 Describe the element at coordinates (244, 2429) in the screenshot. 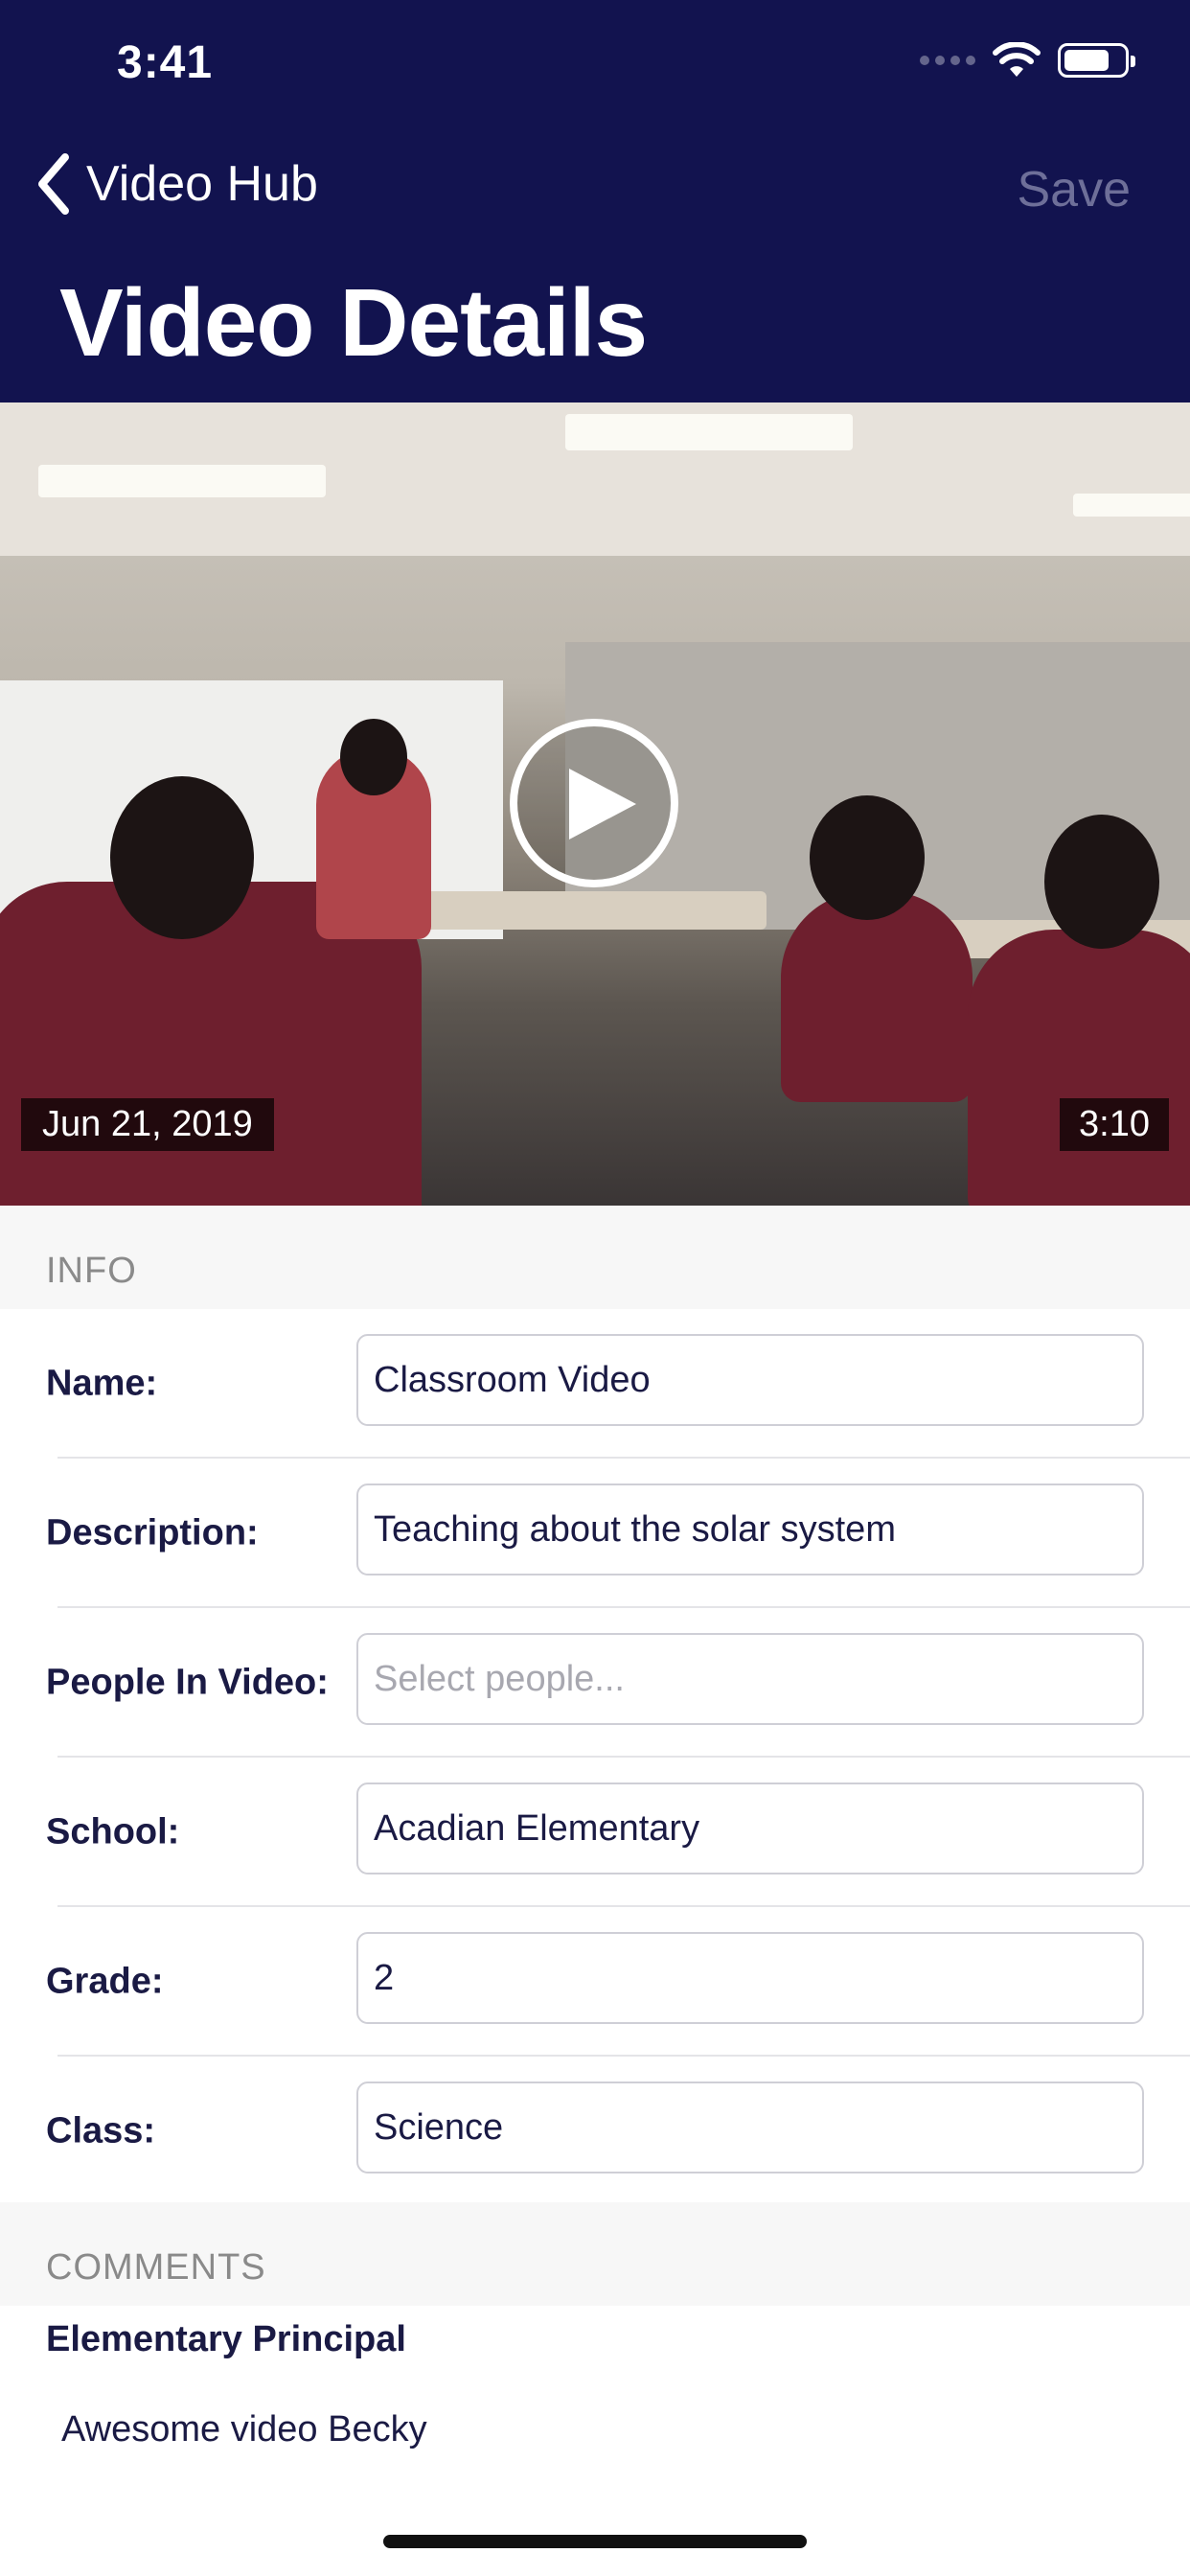

I see `comment-text: Awesome video Becky` at that location.